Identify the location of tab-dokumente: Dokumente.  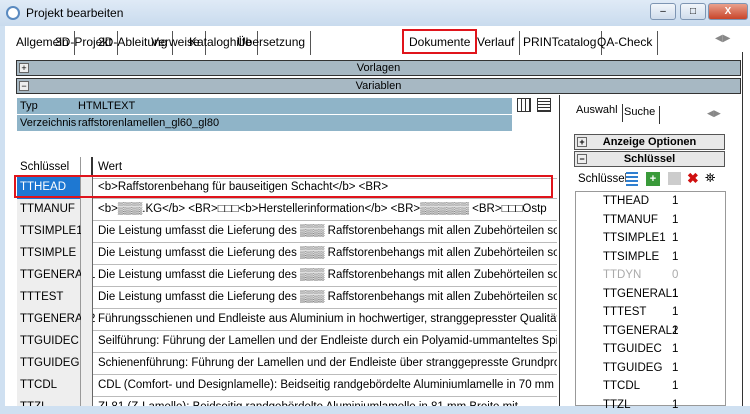
(440, 41).